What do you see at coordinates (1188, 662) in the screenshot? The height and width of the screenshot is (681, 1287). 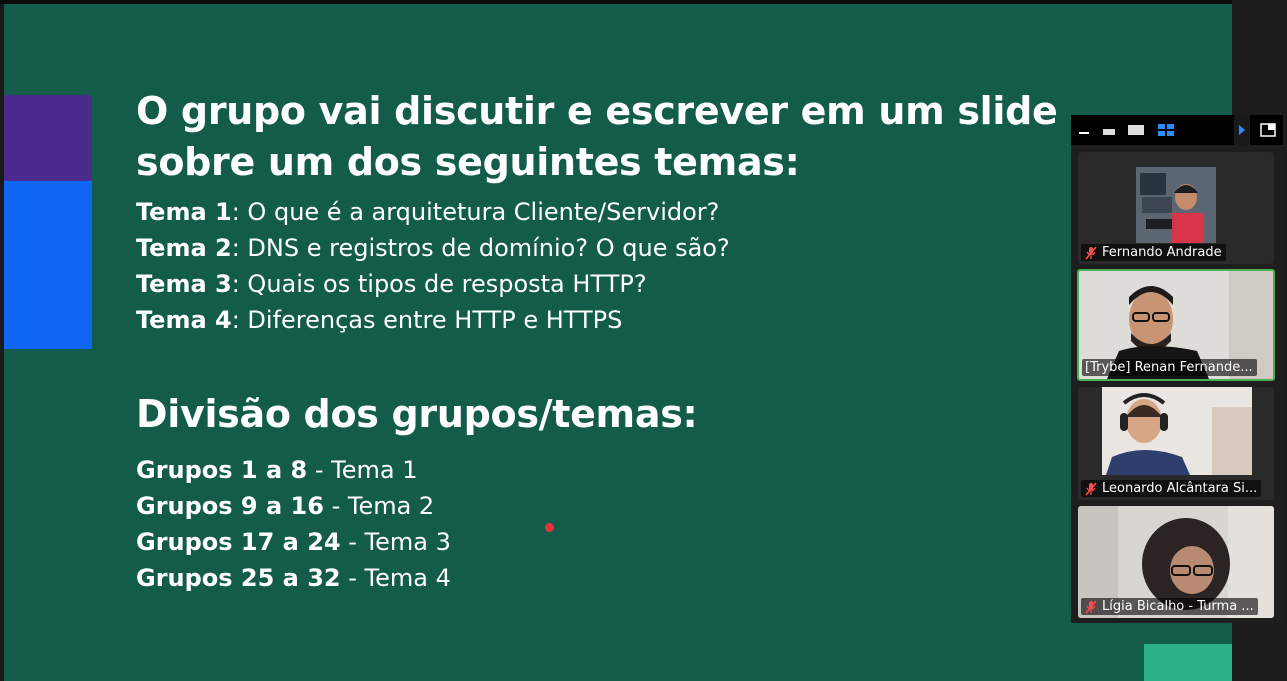 I see `accent-bar-mint` at bounding box center [1188, 662].